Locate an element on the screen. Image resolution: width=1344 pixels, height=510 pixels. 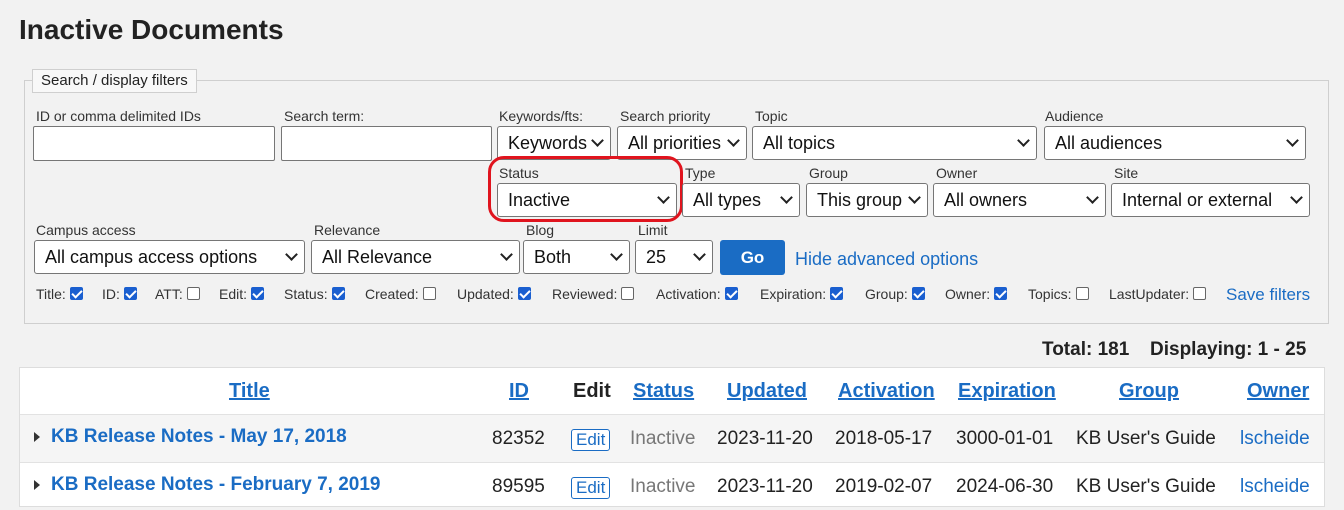
relevance-label: Relevance is located at coordinates (347, 230).